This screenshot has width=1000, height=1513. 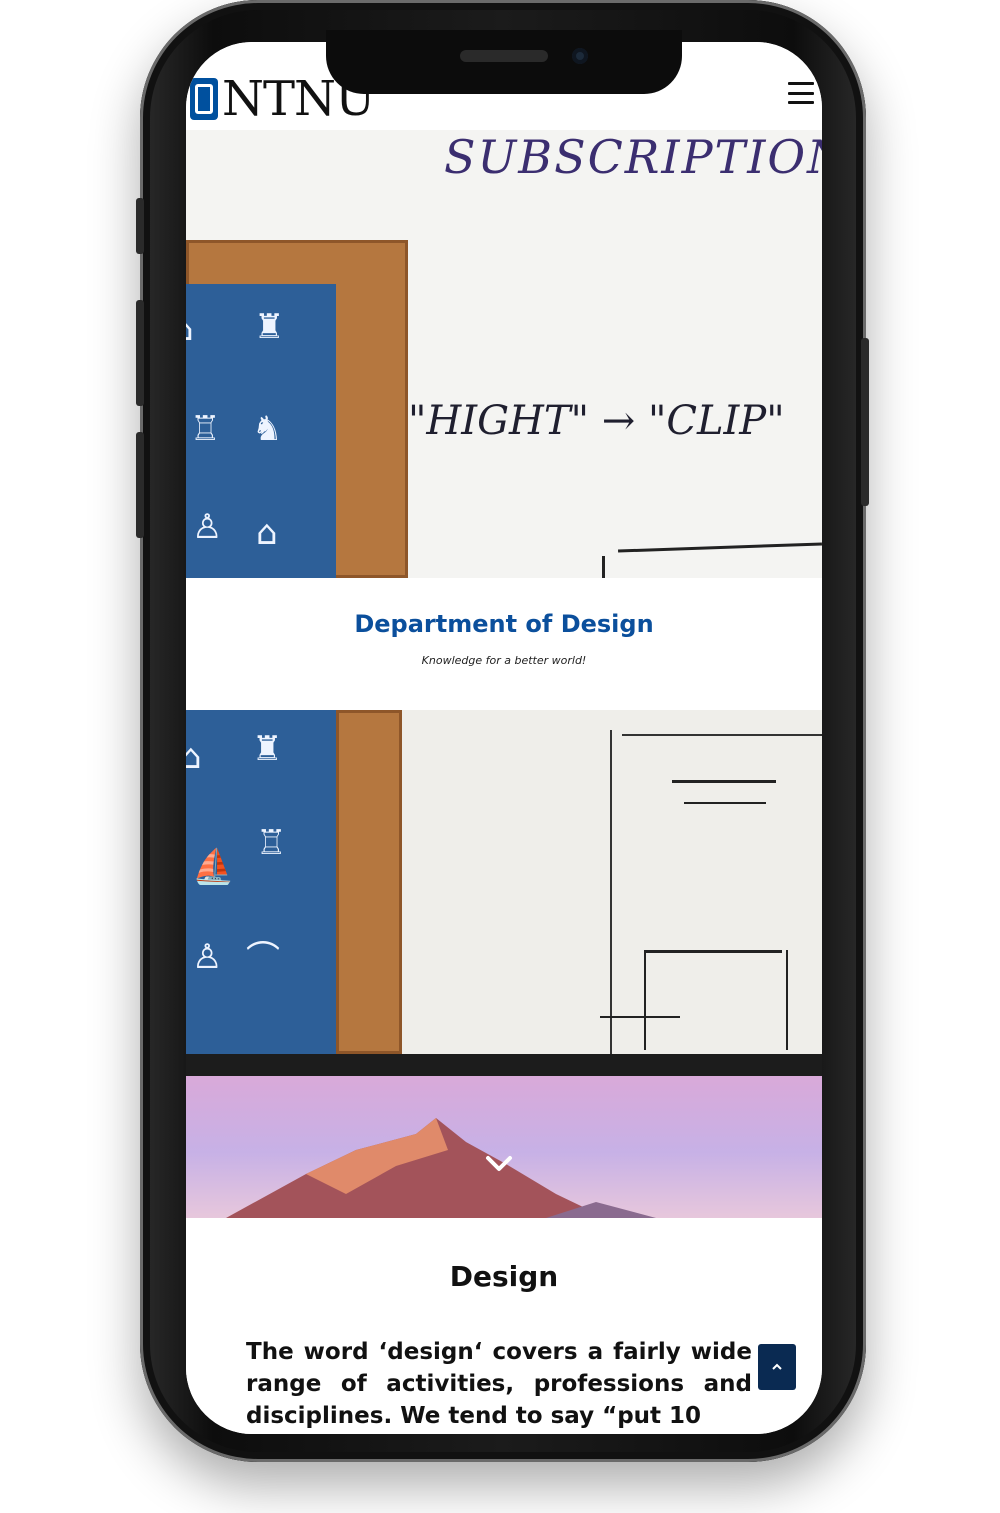 What do you see at coordinates (504, 56) in the screenshot?
I see `speaker-grille` at bounding box center [504, 56].